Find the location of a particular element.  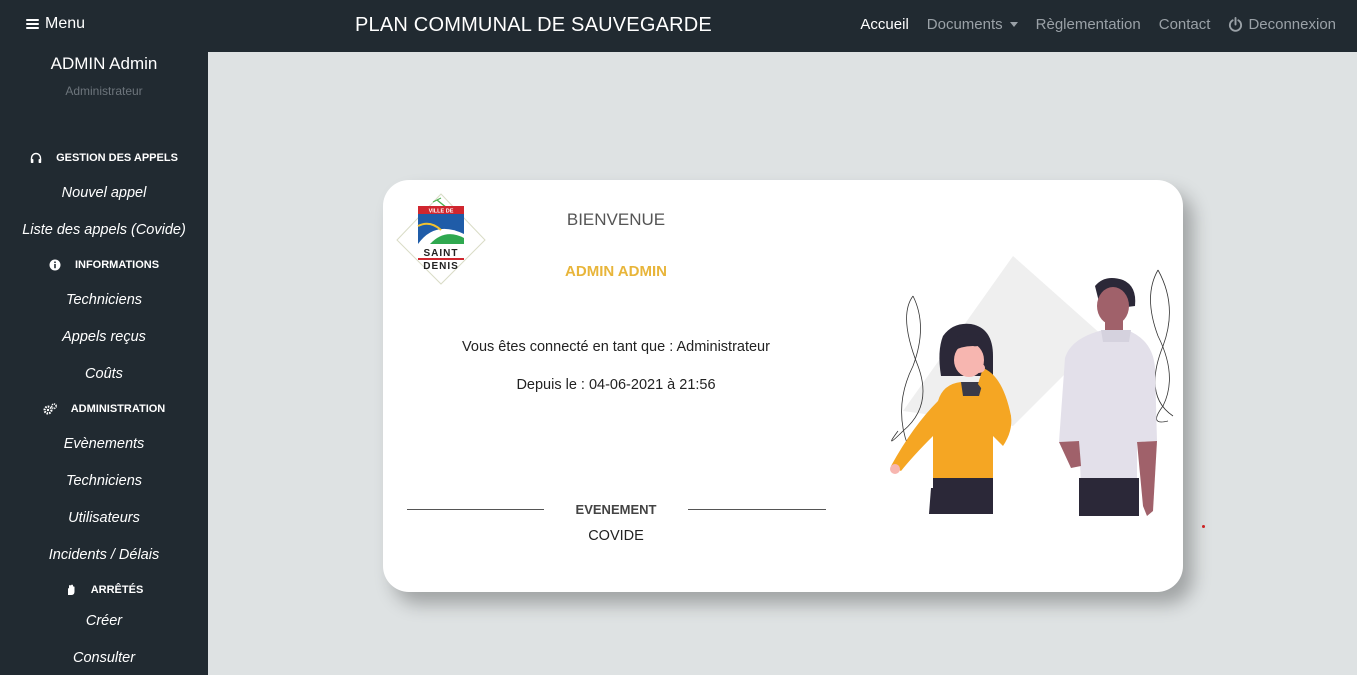

saint-denis-logo: VILLE DE SAINT DENIS is located at coordinates (441, 239).